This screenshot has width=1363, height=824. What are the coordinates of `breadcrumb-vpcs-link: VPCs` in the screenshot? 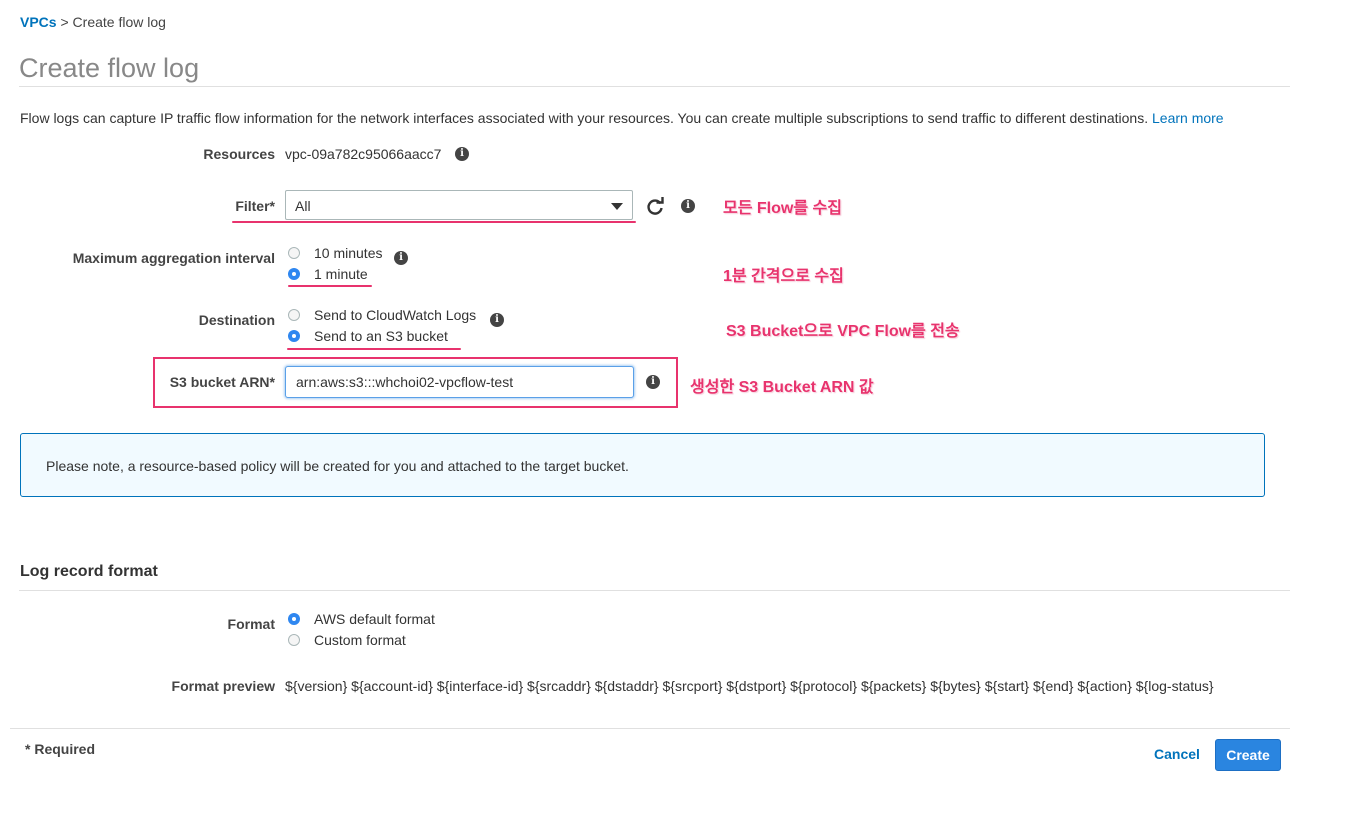 It's located at (38, 22).